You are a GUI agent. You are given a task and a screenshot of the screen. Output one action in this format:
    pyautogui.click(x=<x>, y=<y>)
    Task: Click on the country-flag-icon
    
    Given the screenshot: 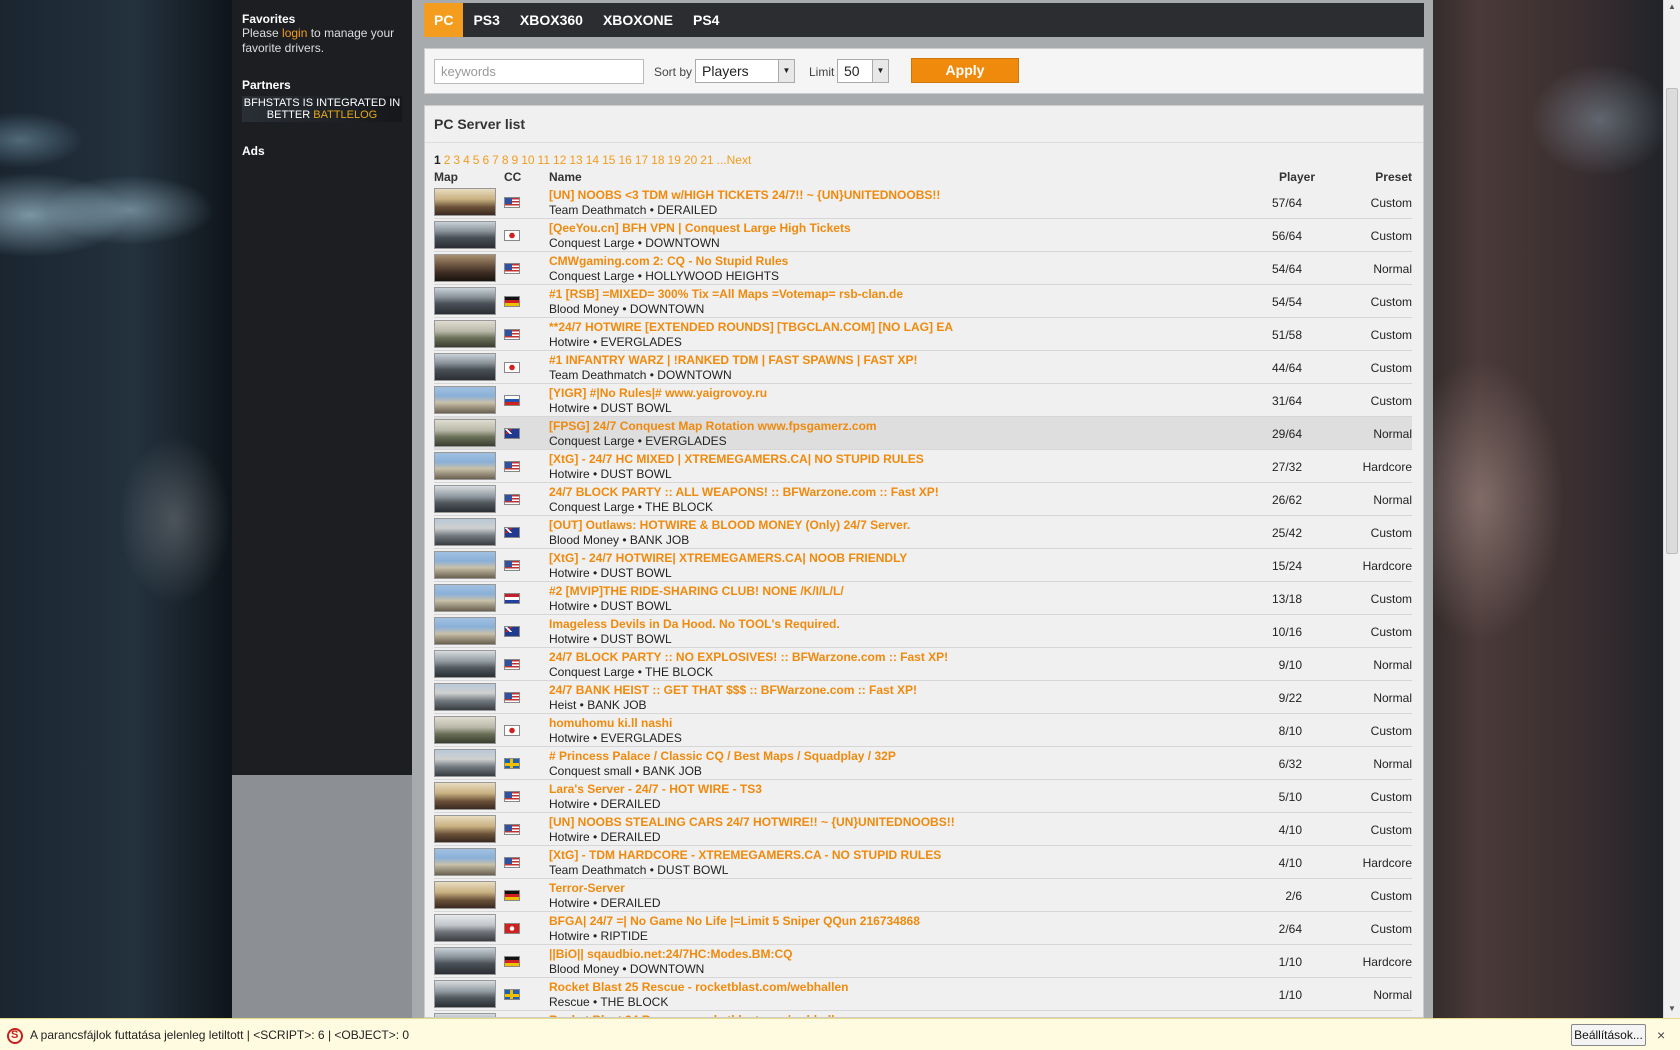 What is the action you would take?
    pyautogui.click(x=512, y=829)
    